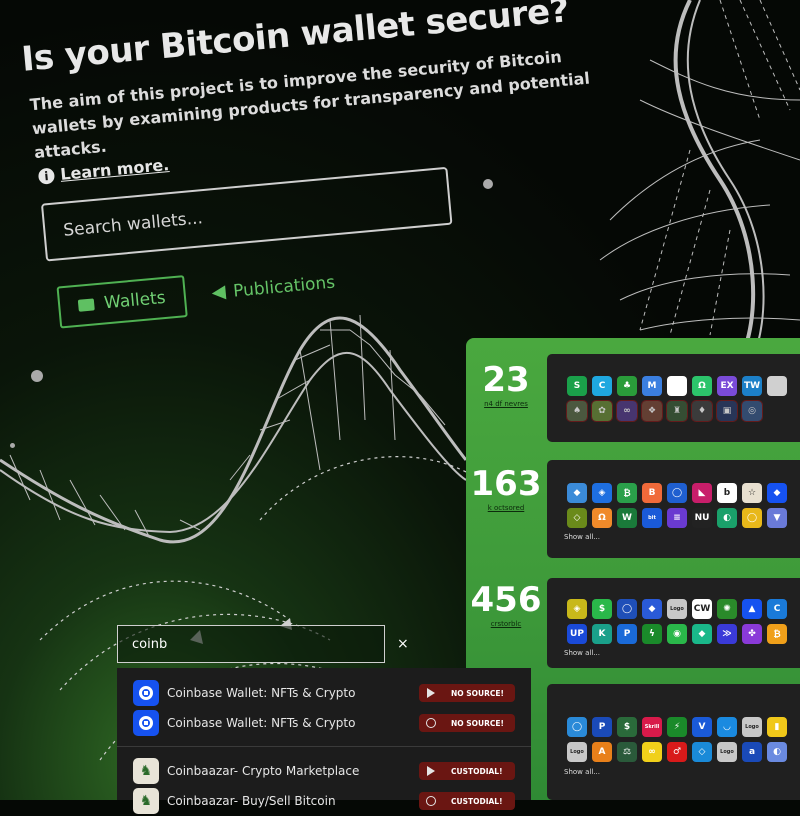  What do you see at coordinates (431, 771) in the screenshot?
I see `play-store-icon` at bounding box center [431, 771].